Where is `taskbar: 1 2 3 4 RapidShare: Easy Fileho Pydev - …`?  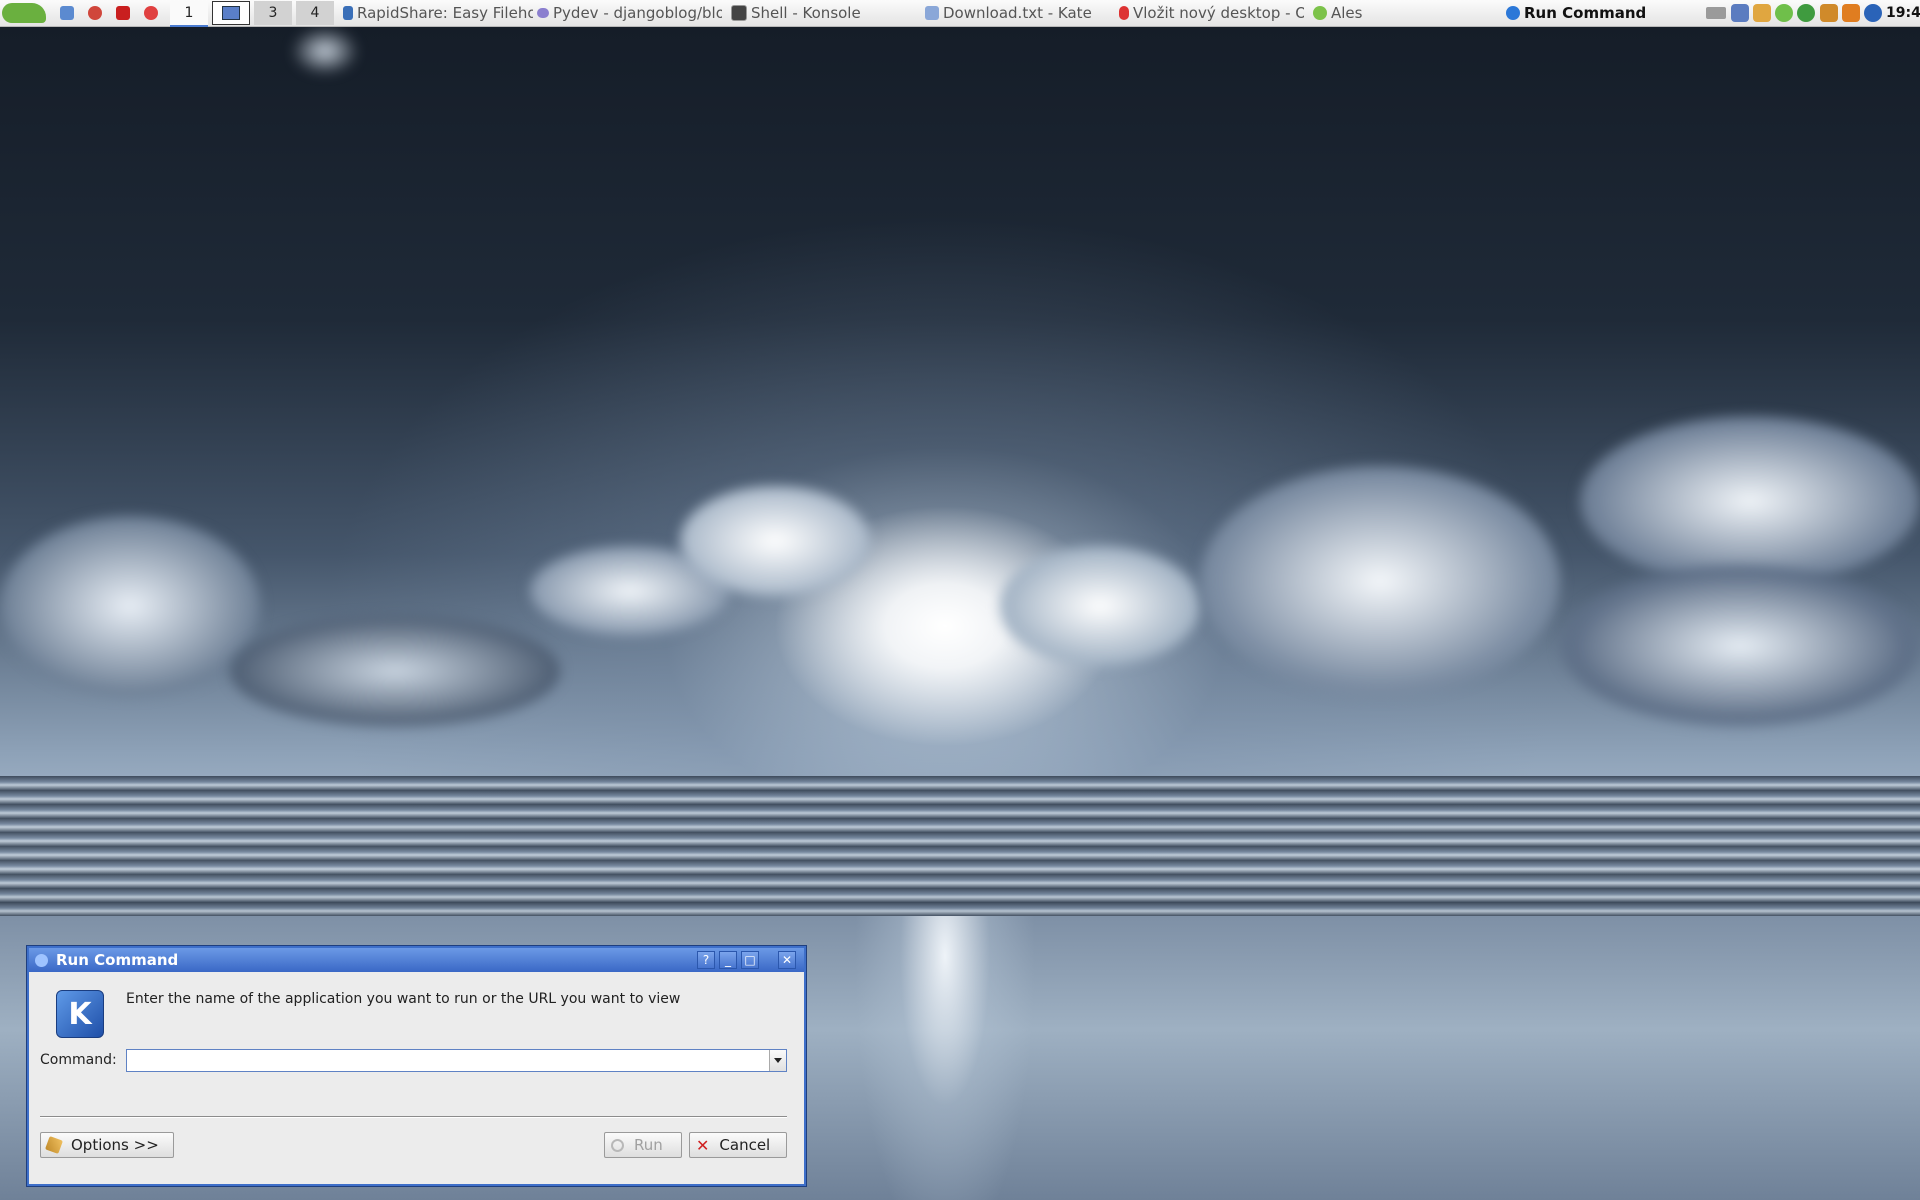 taskbar: 1 2 3 4 RapidShare: Easy Fileho Pydev - … is located at coordinates (960, 13).